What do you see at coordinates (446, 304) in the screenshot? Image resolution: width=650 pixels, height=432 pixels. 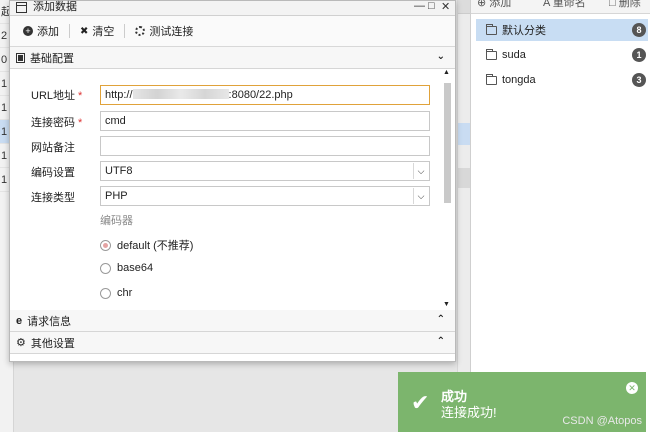 I see `scroll-down-icon: ▼` at bounding box center [446, 304].